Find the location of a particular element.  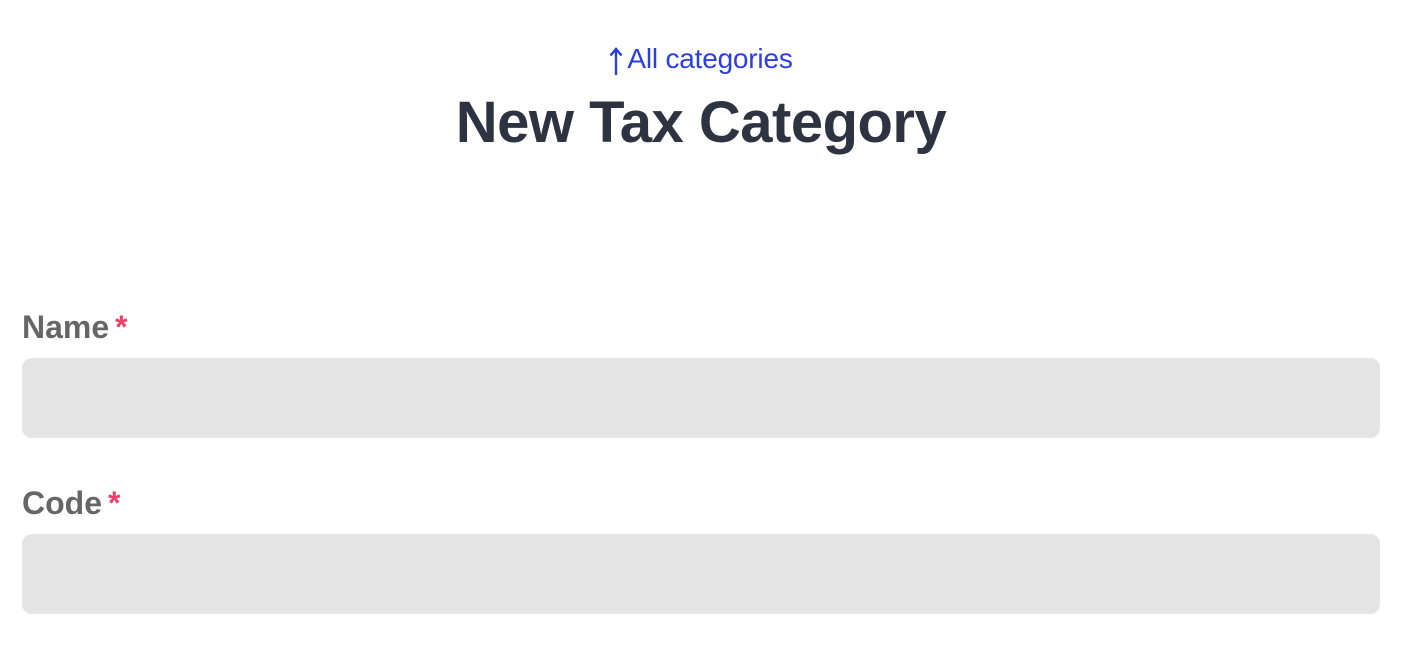

name-input is located at coordinates (701, 398).